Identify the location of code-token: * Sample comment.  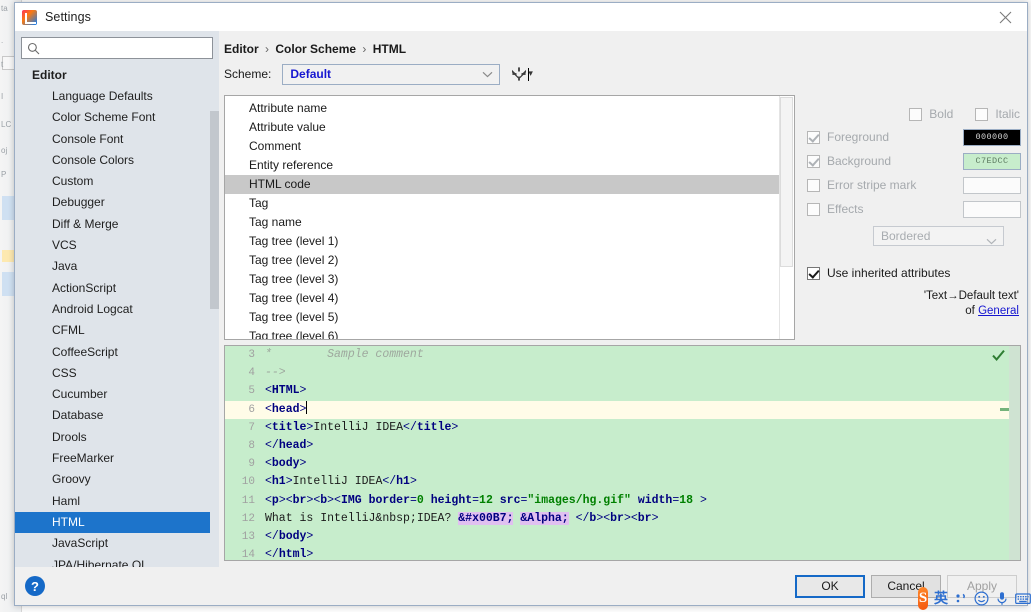
(344, 355).